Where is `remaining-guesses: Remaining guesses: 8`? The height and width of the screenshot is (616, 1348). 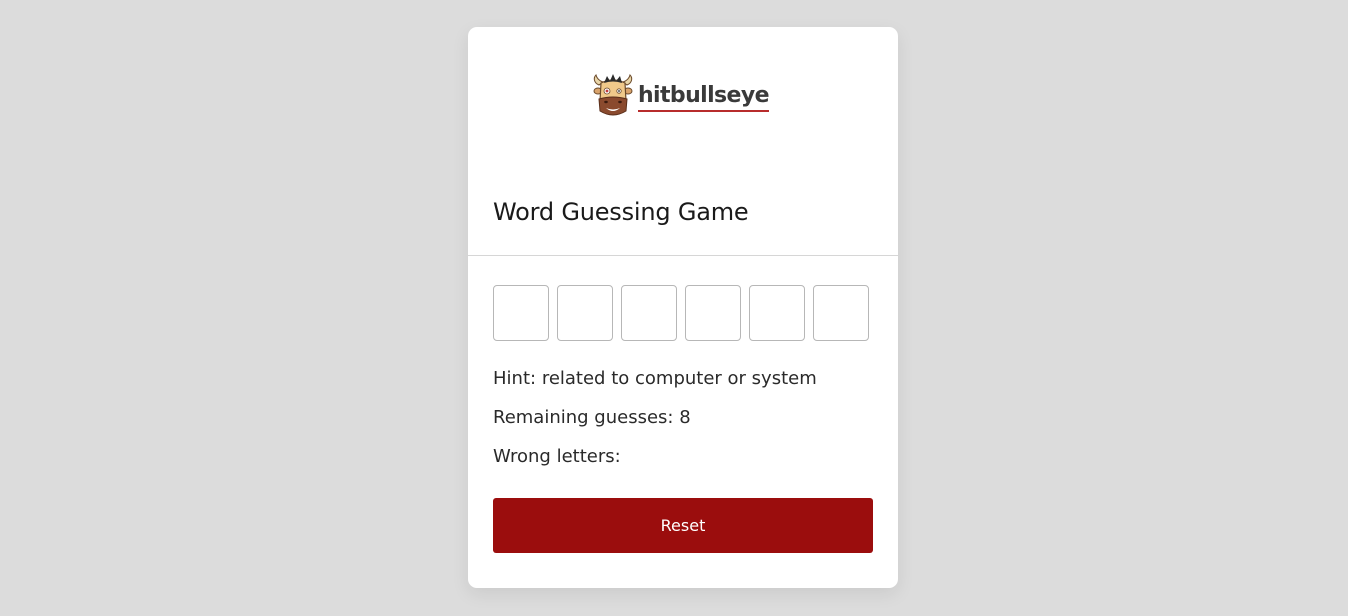
remaining-guesses: Remaining guesses: 8 is located at coordinates (592, 417).